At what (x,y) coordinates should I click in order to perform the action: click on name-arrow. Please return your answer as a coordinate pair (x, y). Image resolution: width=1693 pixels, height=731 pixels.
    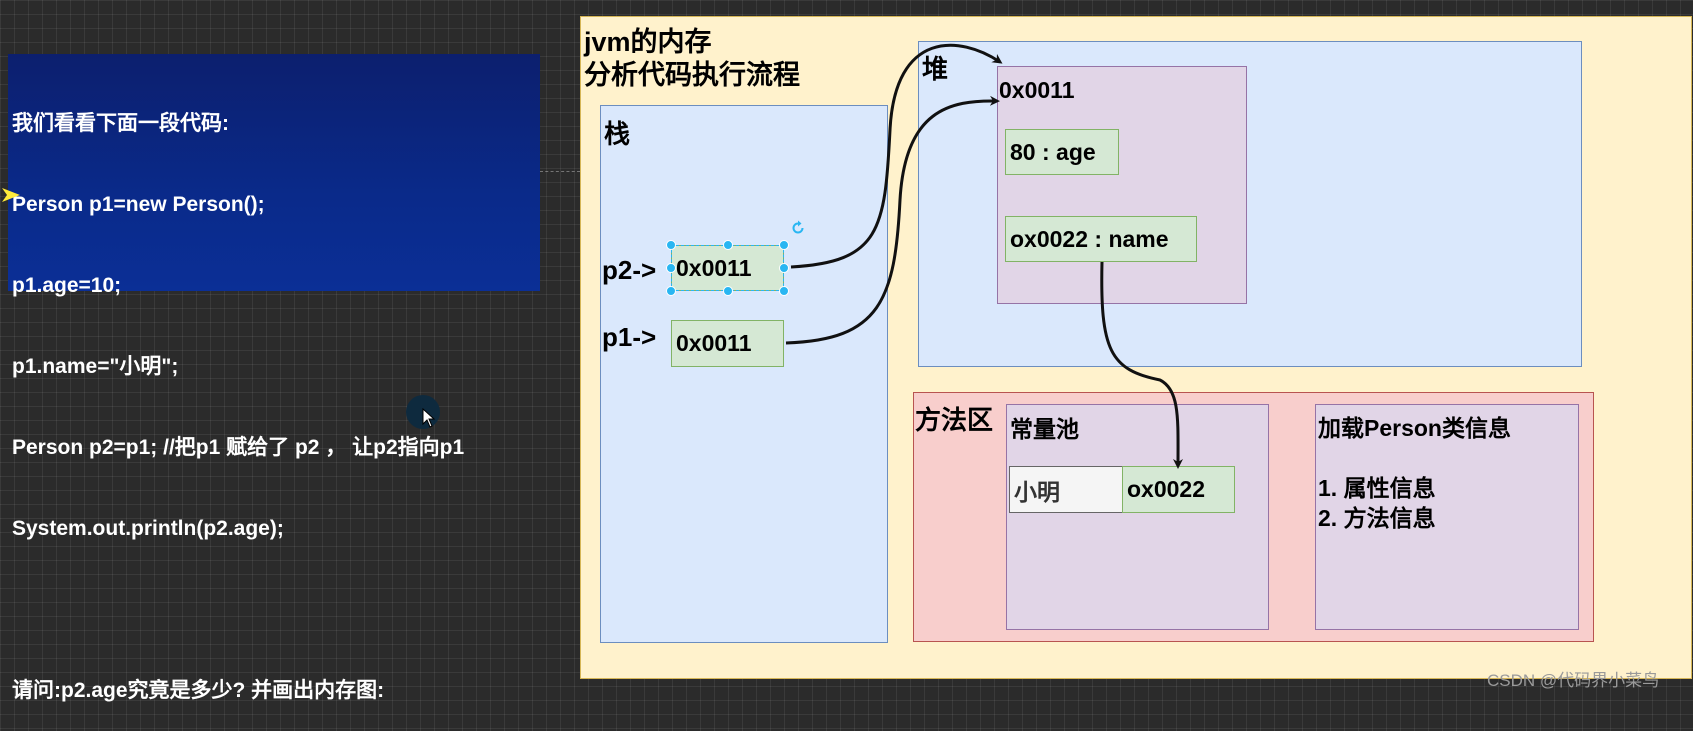
    Looking at the image, I should click on (1142, 365).